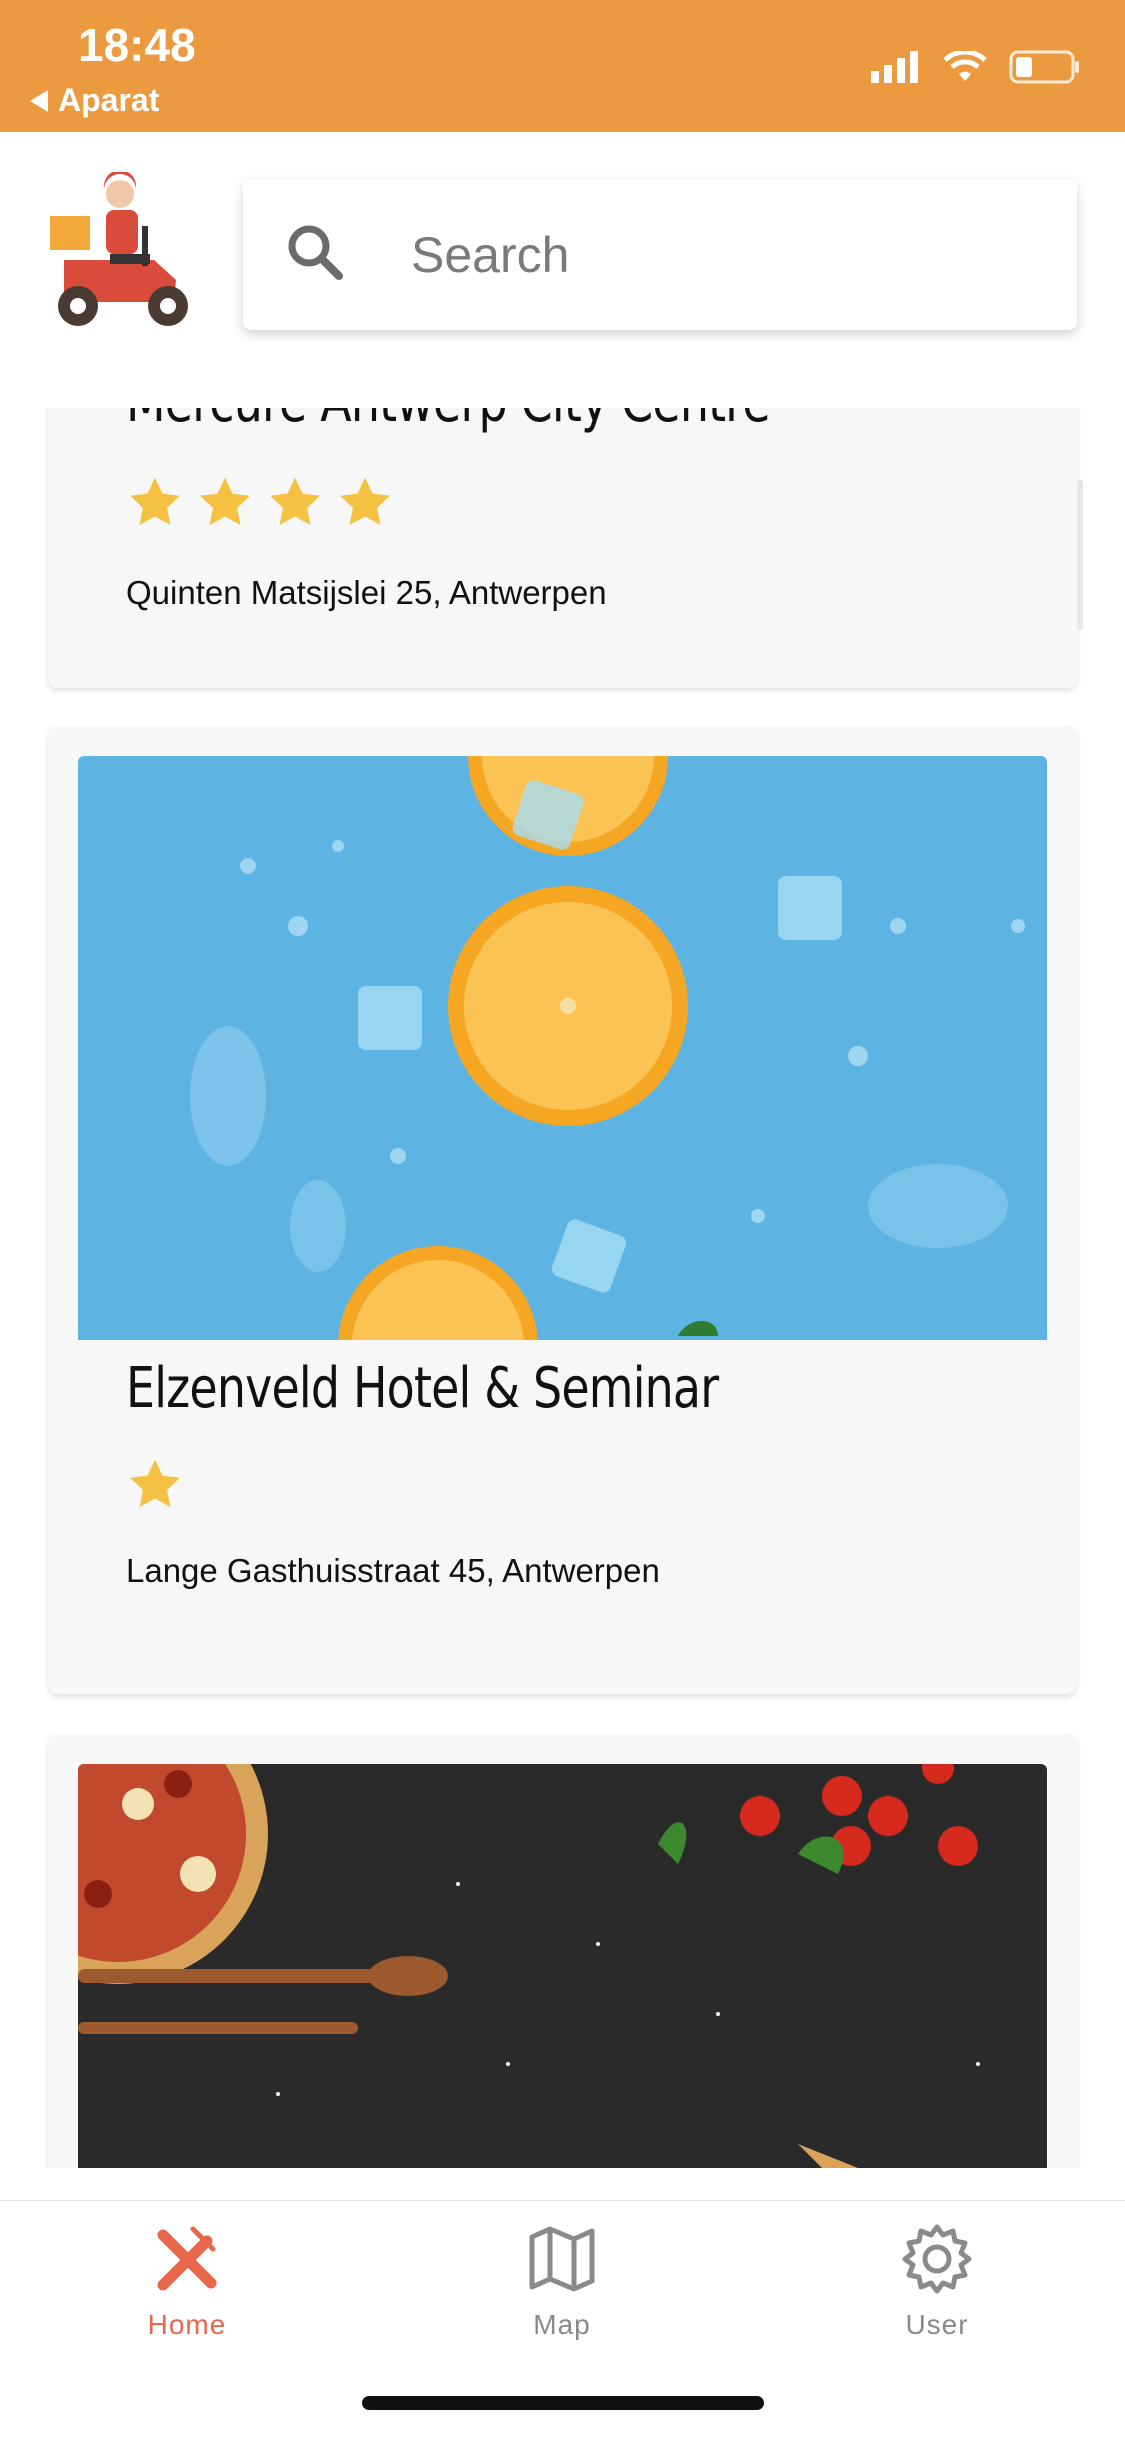  What do you see at coordinates (187, 2324) in the screenshot?
I see `tab-label: Home` at bounding box center [187, 2324].